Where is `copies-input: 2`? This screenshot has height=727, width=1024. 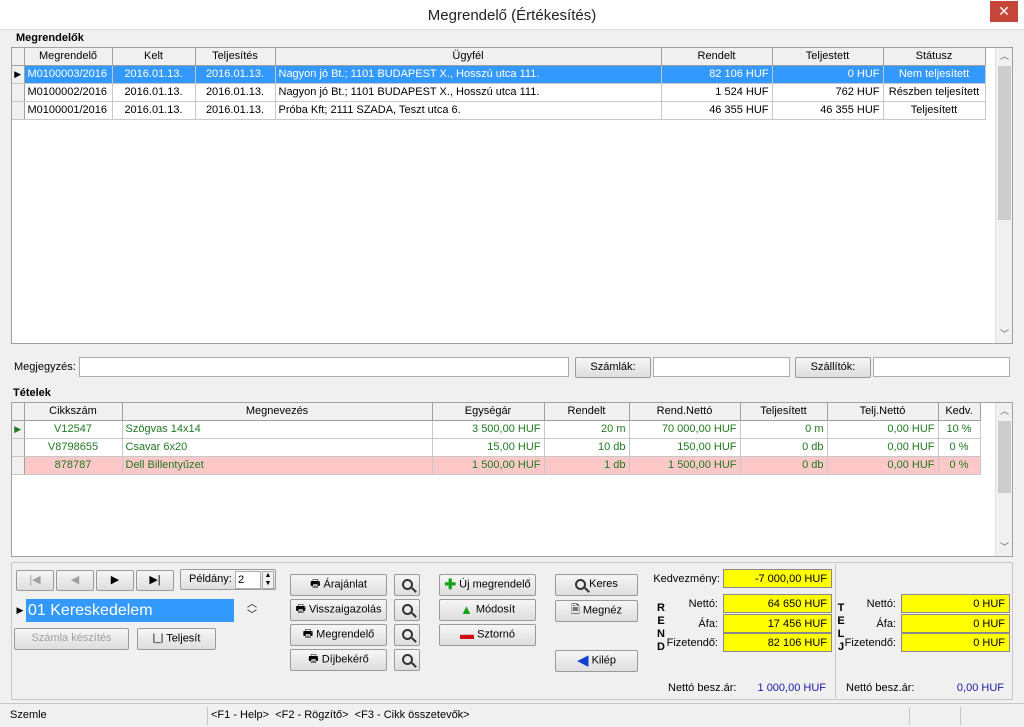 copies-input: 2 is located at coordinates (248, 580).